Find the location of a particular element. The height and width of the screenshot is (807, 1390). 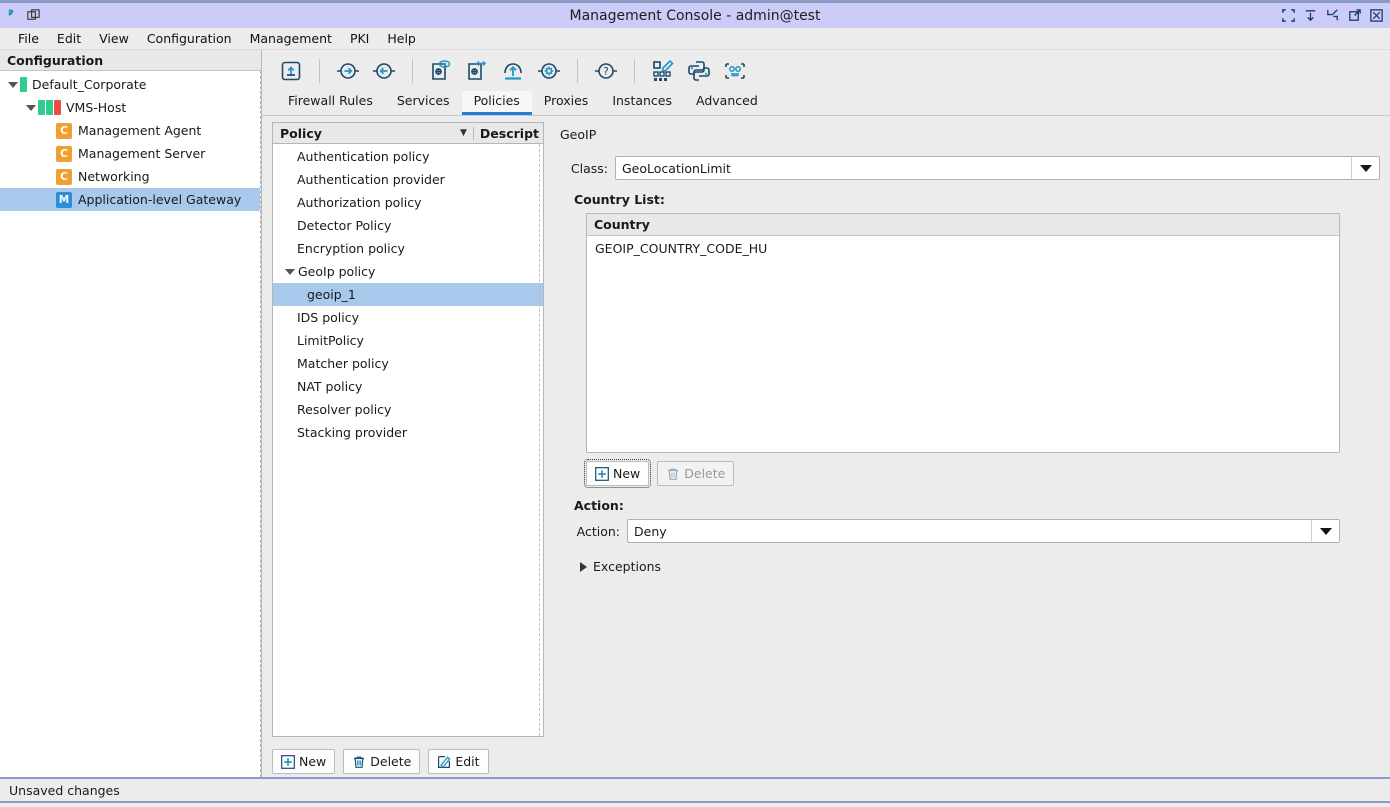

policy-edit-button: Edit is located at coordinates (458, 761).